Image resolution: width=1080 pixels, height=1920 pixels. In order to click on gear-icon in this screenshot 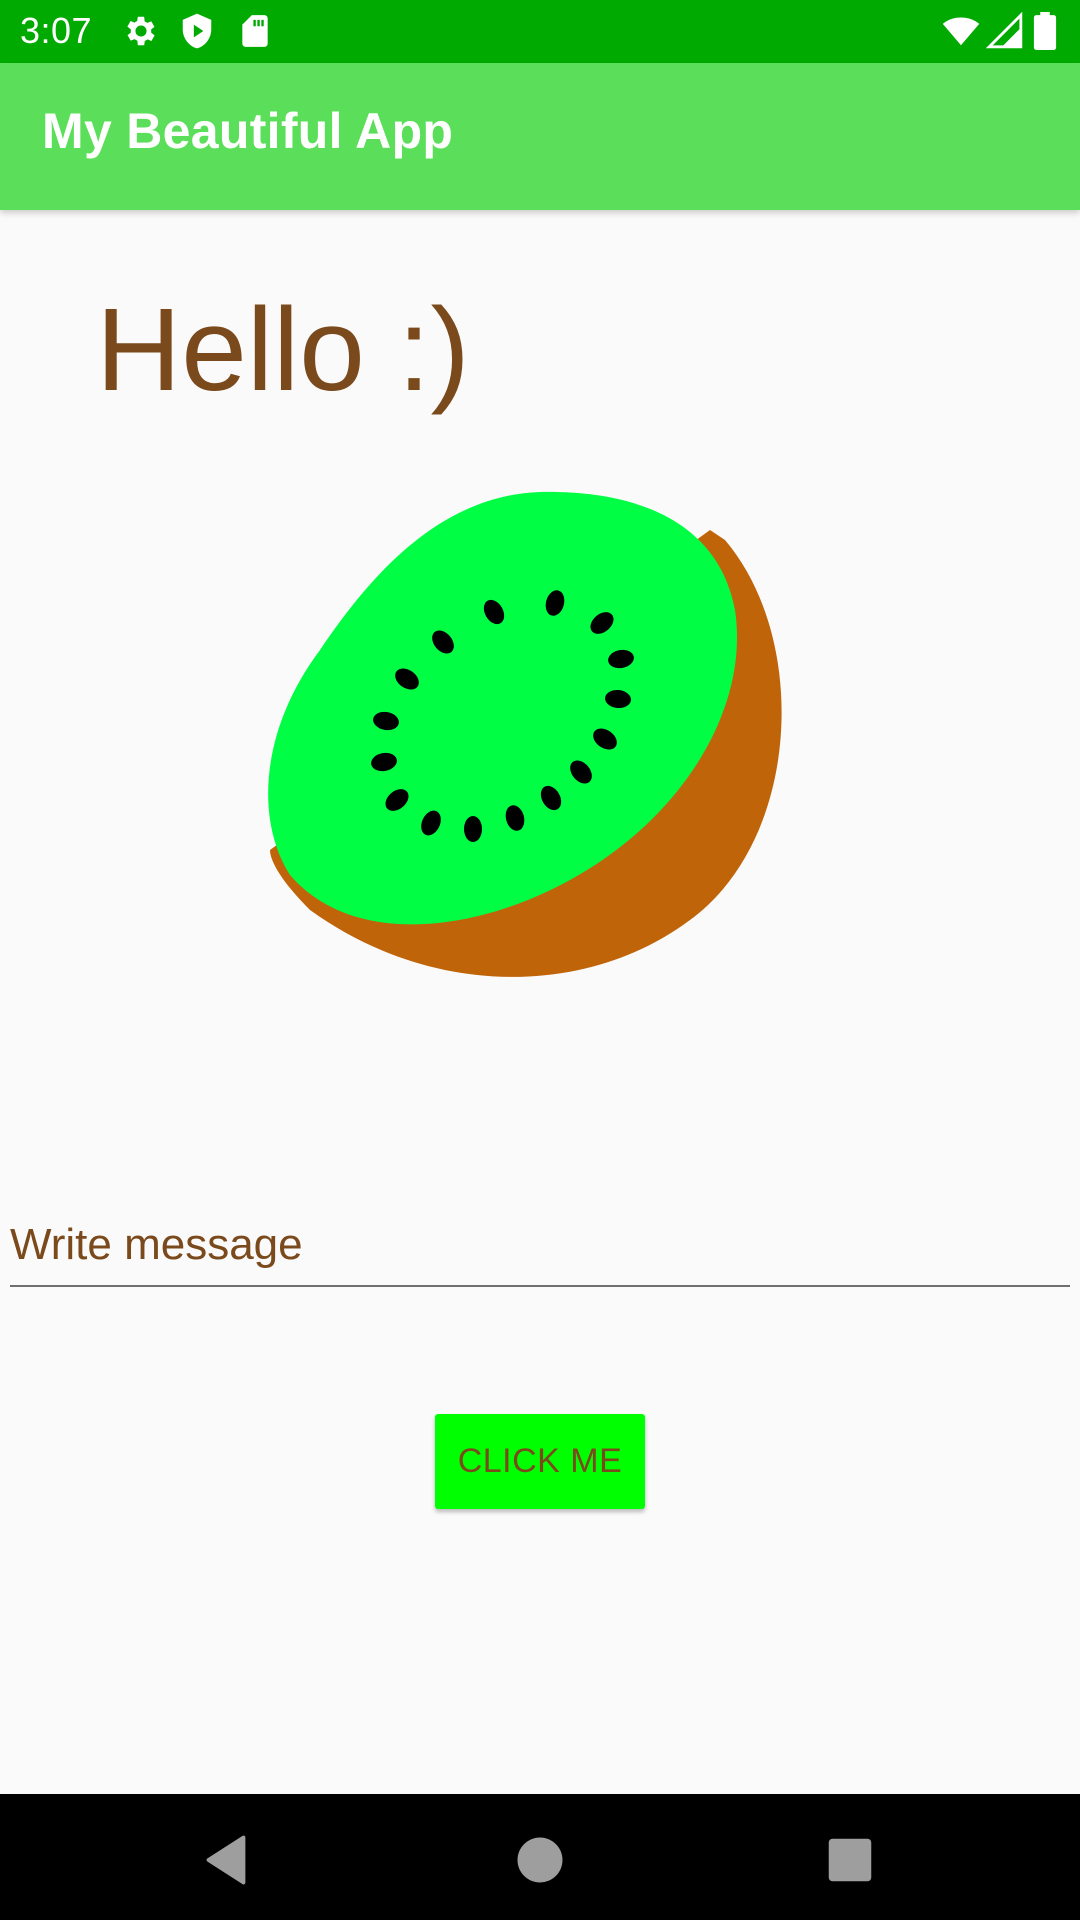, I will do `click(141, 31)`.